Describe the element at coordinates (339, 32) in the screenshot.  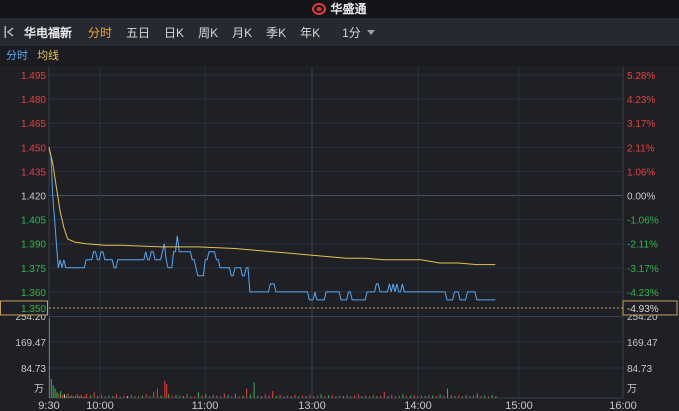
I see `chart-toolbar: 华电福新 分时 五日 日K 周K 月K 季K 年K 1分` at that location.